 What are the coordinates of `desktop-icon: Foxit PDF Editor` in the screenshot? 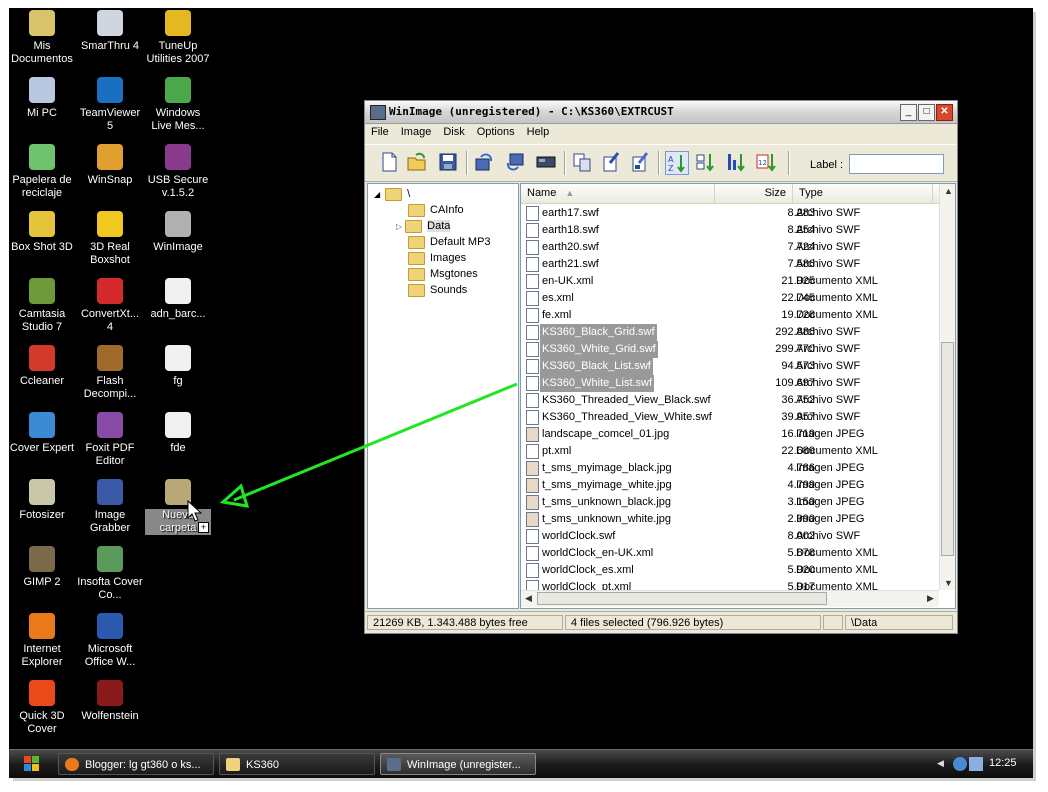 It's located at (110, 440).